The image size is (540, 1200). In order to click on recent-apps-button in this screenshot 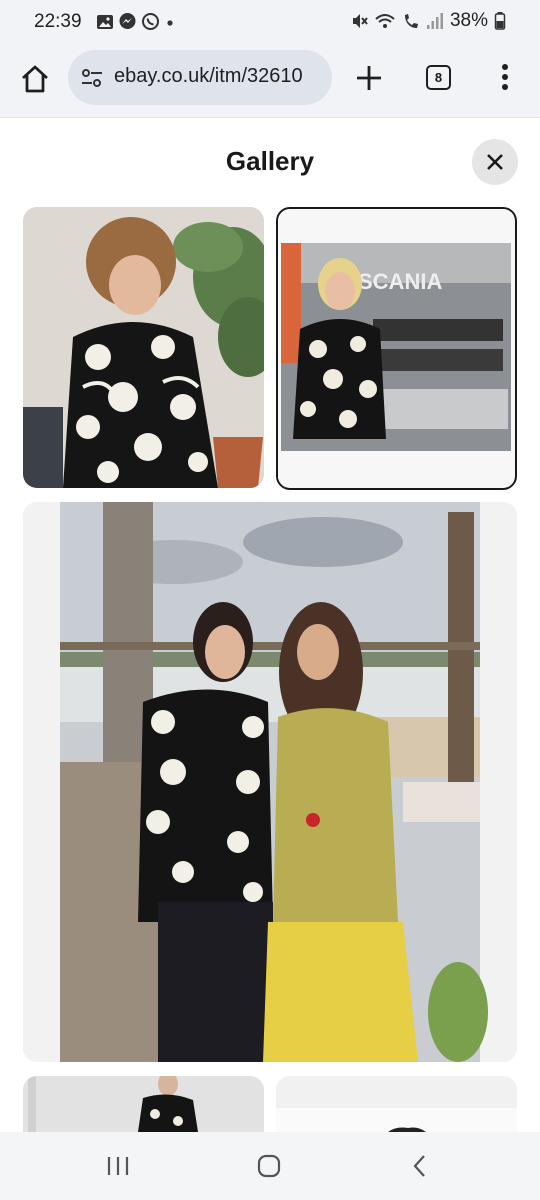, I will do `click(118, 1166)`.